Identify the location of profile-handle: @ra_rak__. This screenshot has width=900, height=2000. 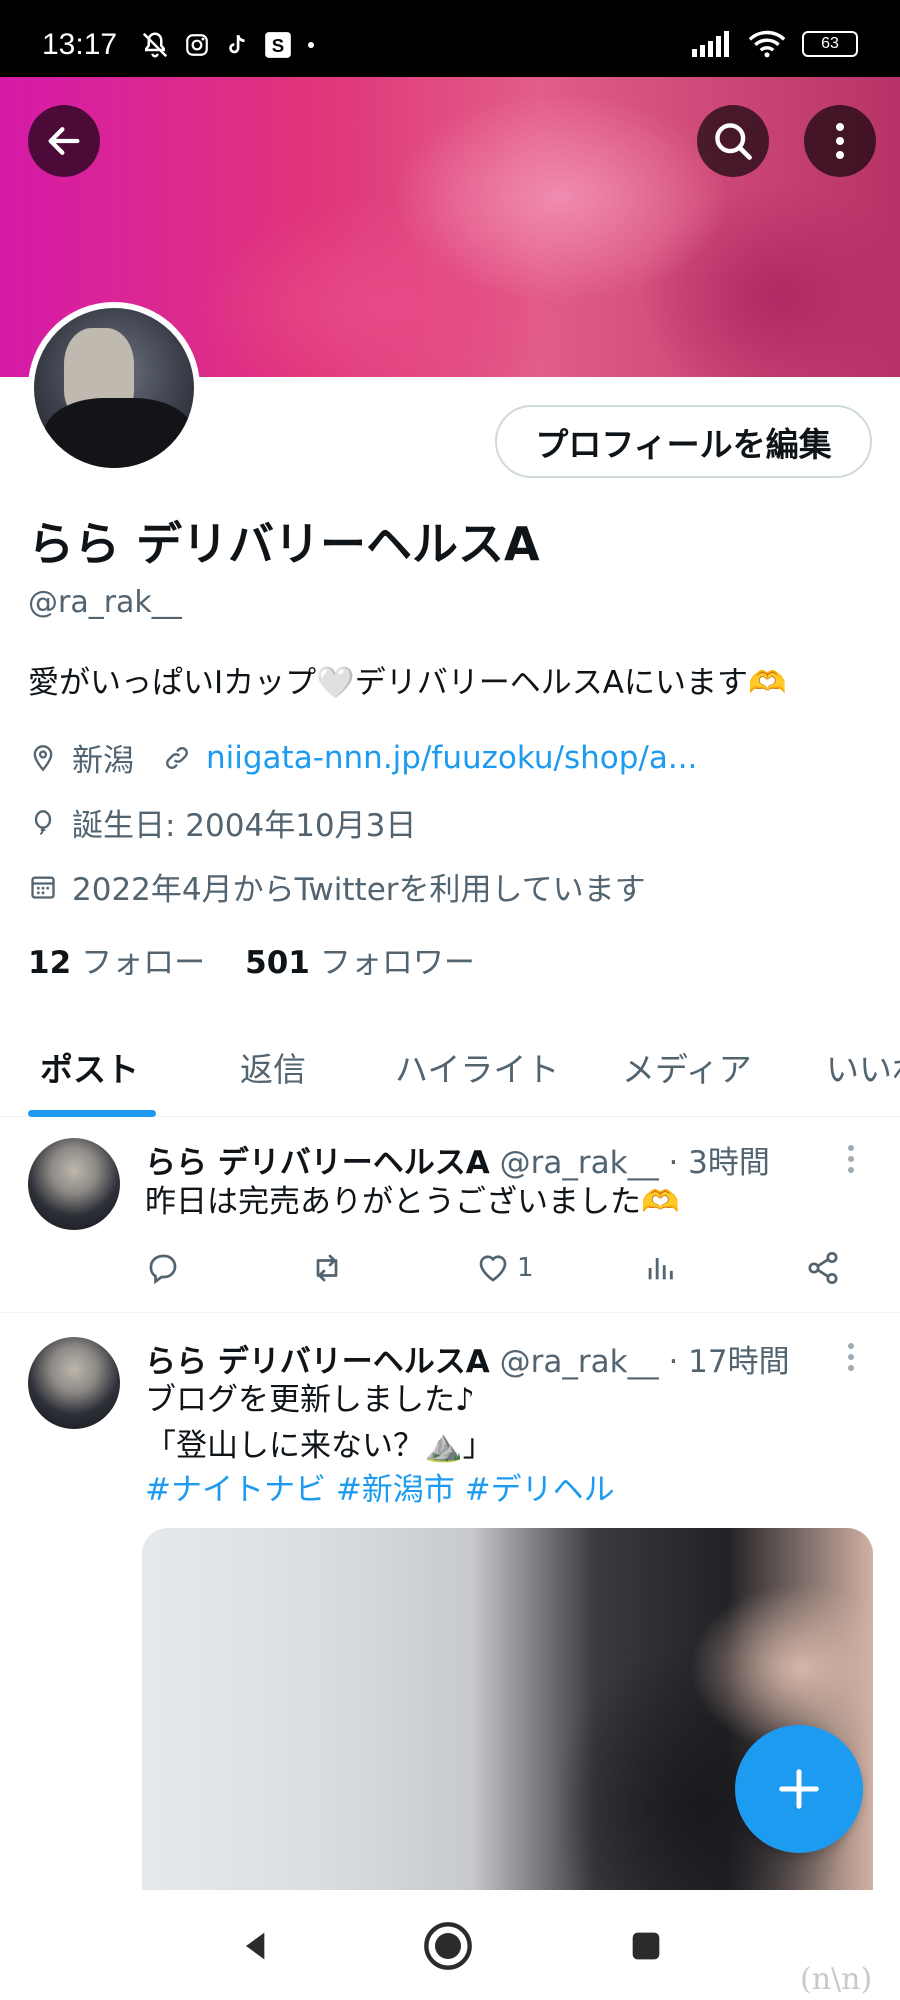
(105, 602).